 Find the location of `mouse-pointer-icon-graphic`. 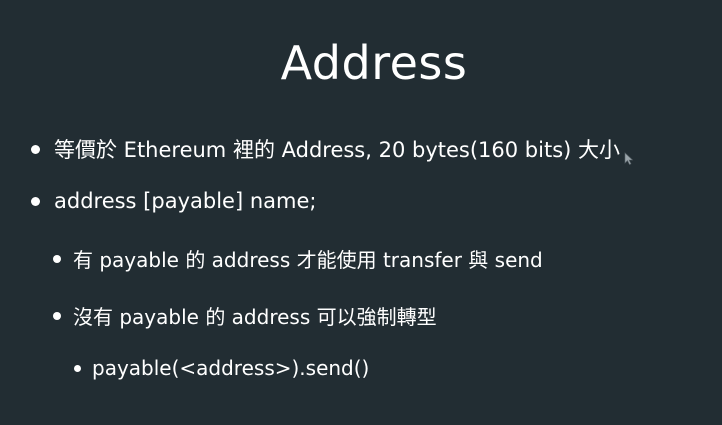

mouse-pointer-icon-graphic is located at coordinates (629, 158).